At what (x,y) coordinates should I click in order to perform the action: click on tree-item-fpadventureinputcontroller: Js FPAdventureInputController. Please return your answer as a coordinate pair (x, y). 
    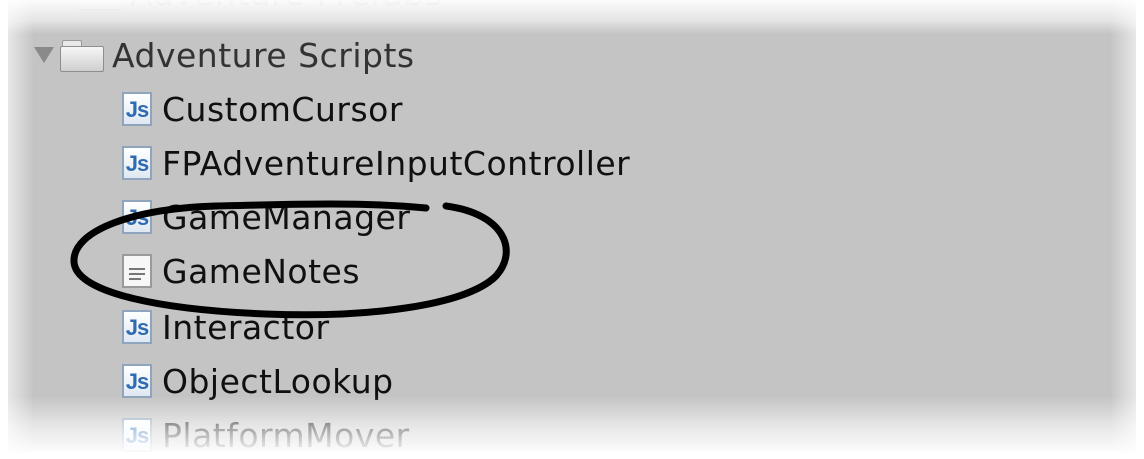
    Looking at the image, I should click on (376, 163).